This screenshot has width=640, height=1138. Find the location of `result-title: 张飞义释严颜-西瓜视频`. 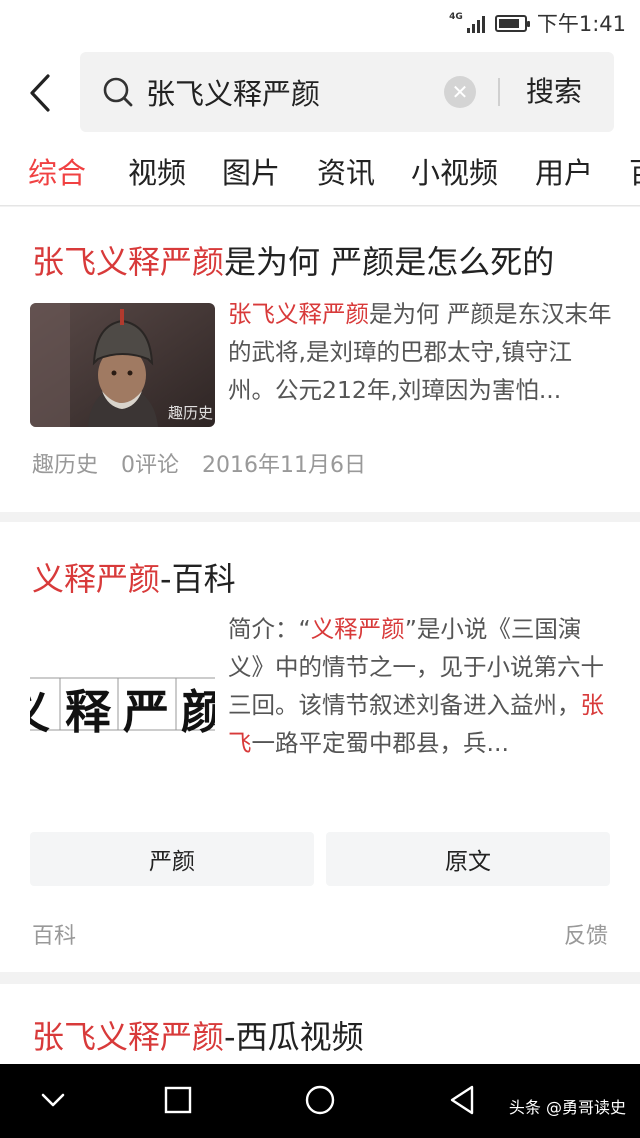

result-title: 张飞义释严颜-西瓜视频 is located at coordinates (198, 1035).